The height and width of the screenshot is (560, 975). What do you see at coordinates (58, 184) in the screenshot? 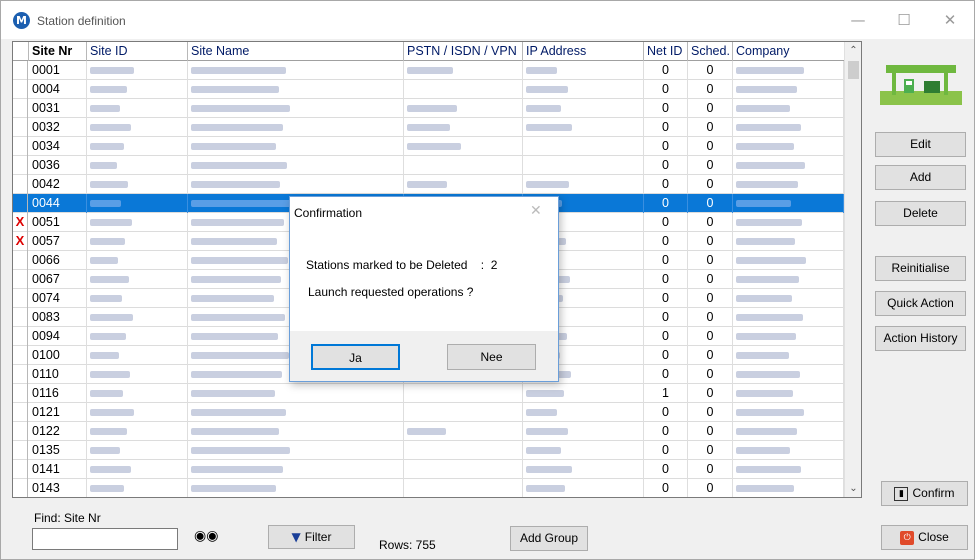
I see `site-nr-cell: 0042` at bounding box center [58, 184].